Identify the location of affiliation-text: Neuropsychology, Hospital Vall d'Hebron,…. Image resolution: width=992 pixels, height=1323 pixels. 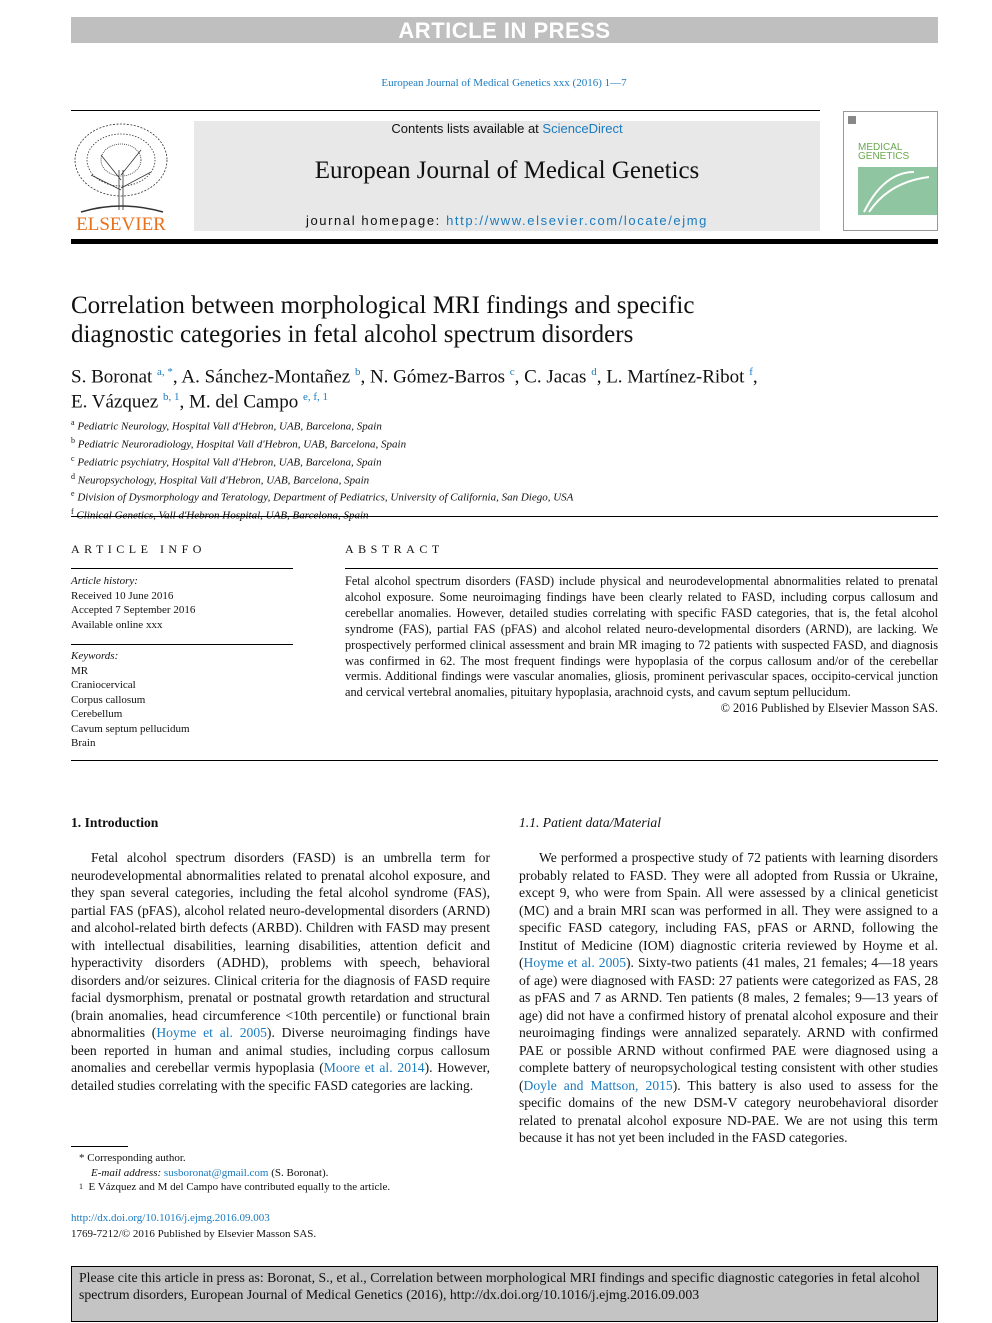
(223, 480).